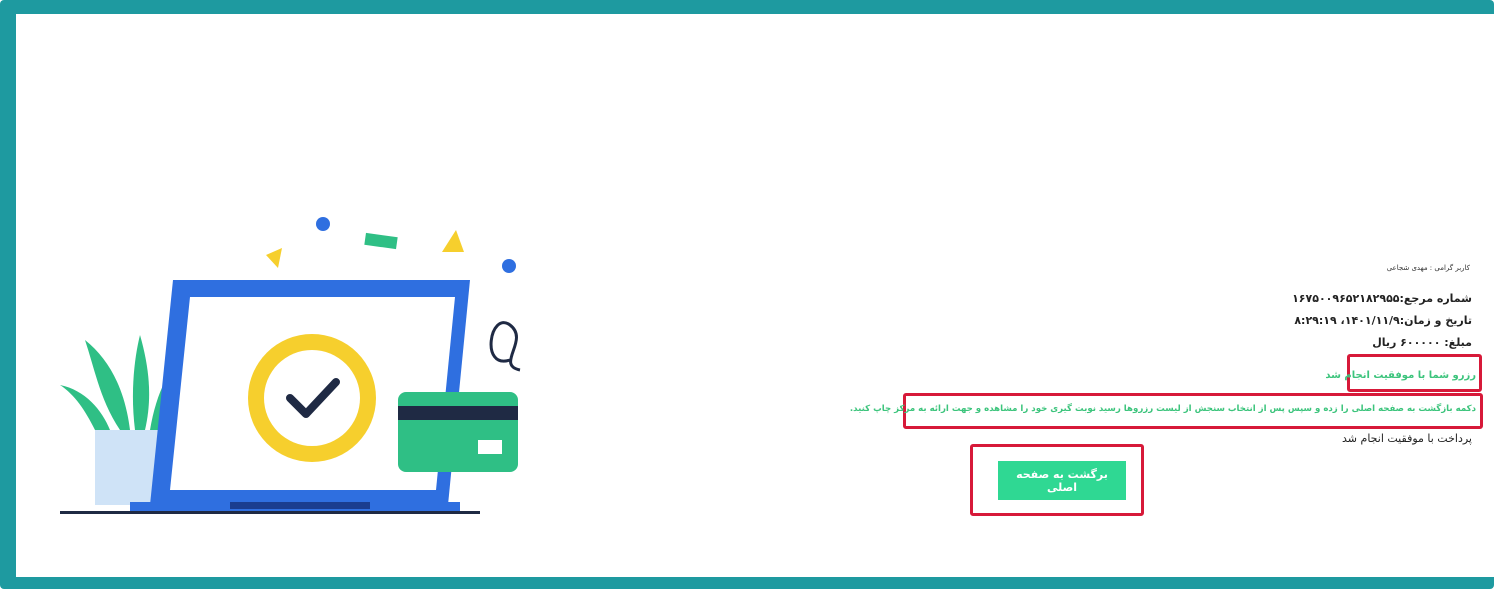  I want to click on user-greeting: کاربر گرامی : مهدی شجاعی, so click(1428, 268).